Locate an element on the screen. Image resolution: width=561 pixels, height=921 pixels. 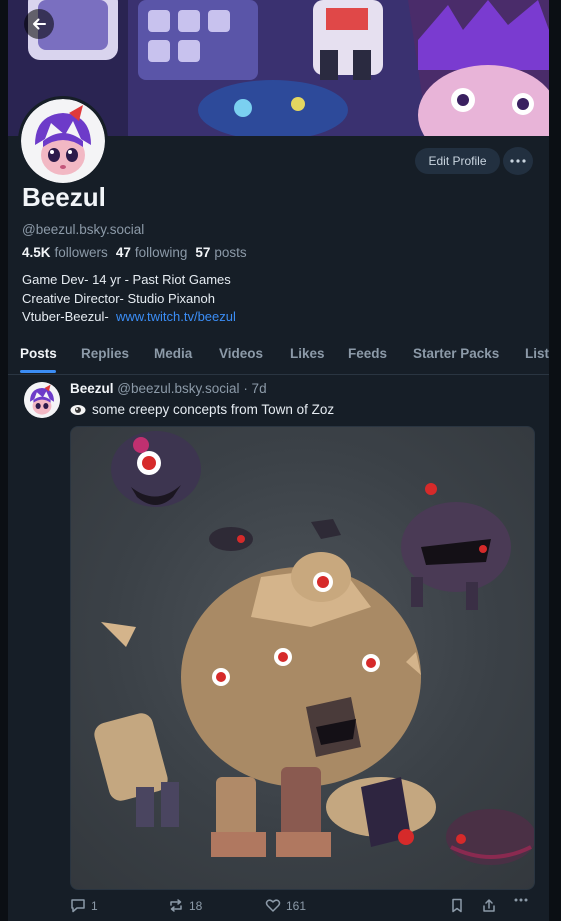
reply-icon is located at coordinates (78, 906).